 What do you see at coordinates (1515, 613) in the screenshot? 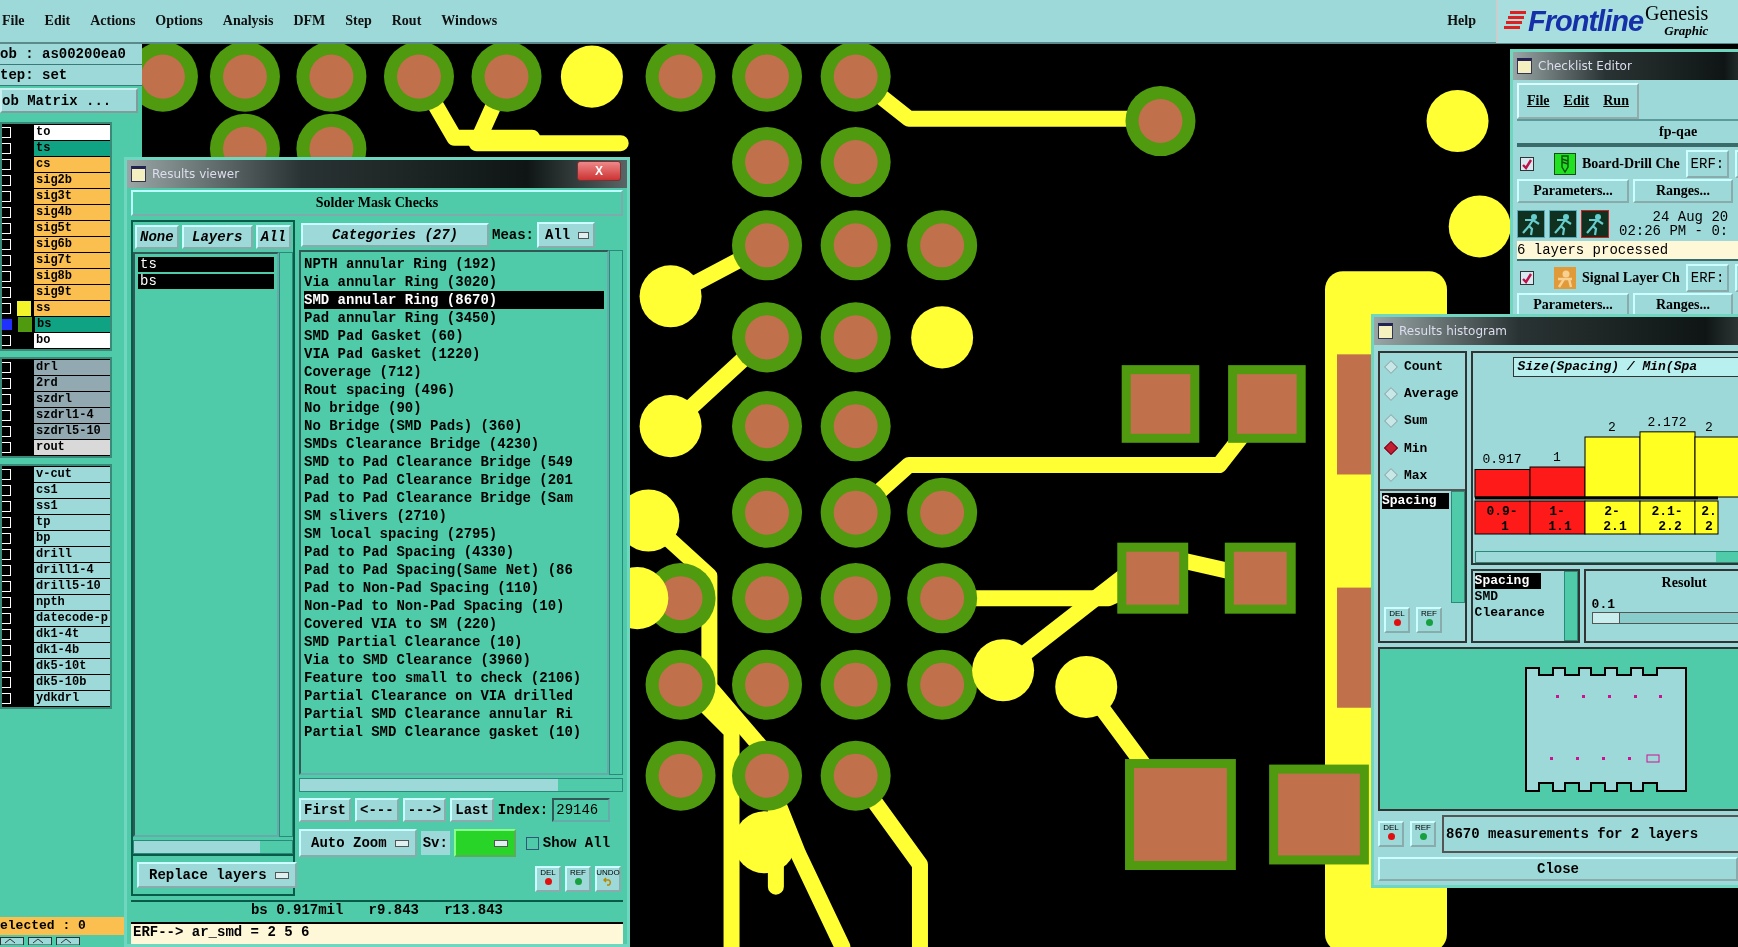
I see `list-item: Clearance` at bounding box center [1515, 613].